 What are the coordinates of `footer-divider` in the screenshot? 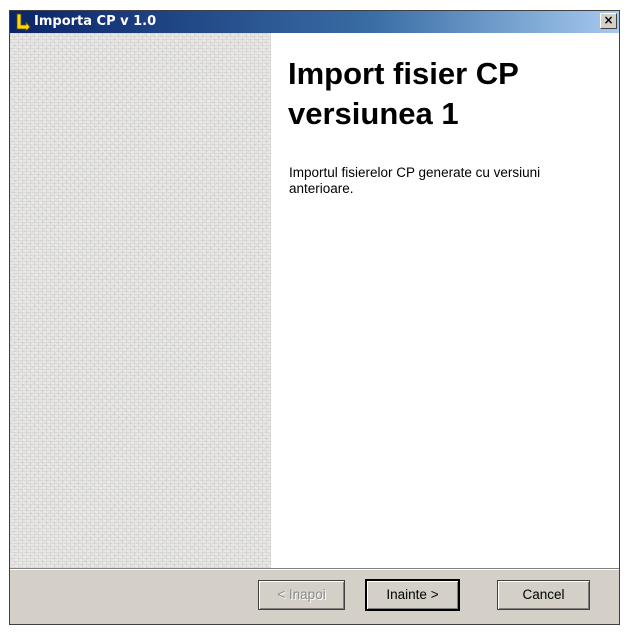 It's located at (314, 569).